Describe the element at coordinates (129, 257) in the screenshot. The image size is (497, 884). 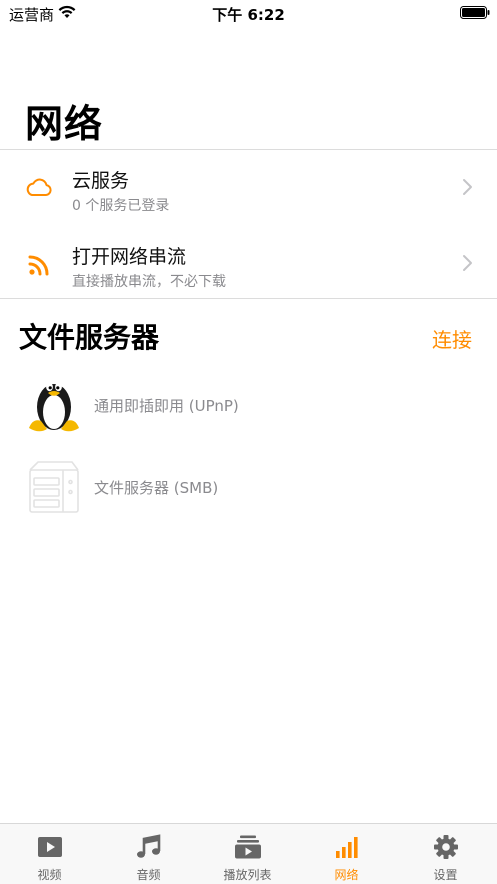
I see `open-network-stream-title: 打开网络串流` at that location.